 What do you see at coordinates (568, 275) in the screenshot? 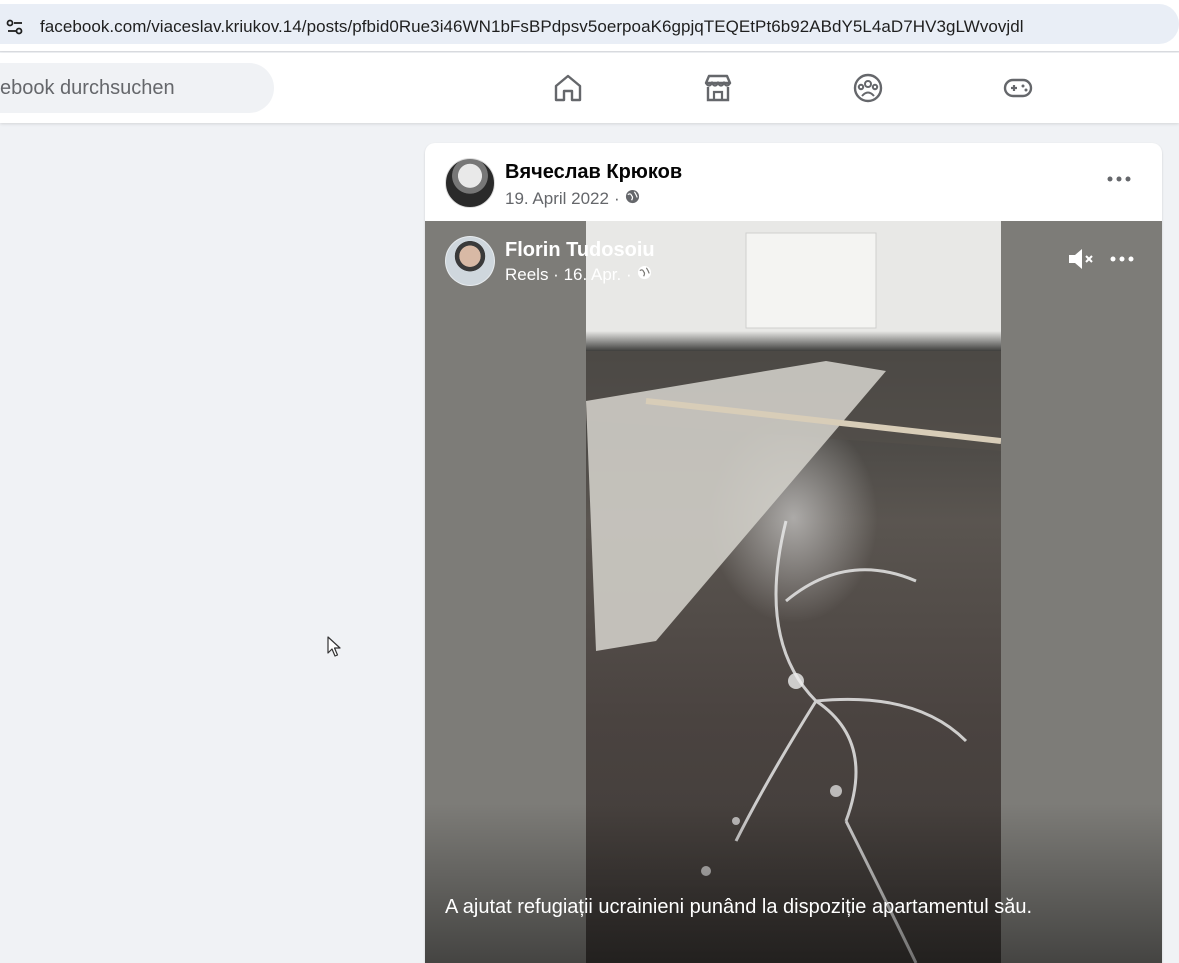
I see `reel-meta-text: Reels · 16. Apr. ·` at bounding box center [568, 275].